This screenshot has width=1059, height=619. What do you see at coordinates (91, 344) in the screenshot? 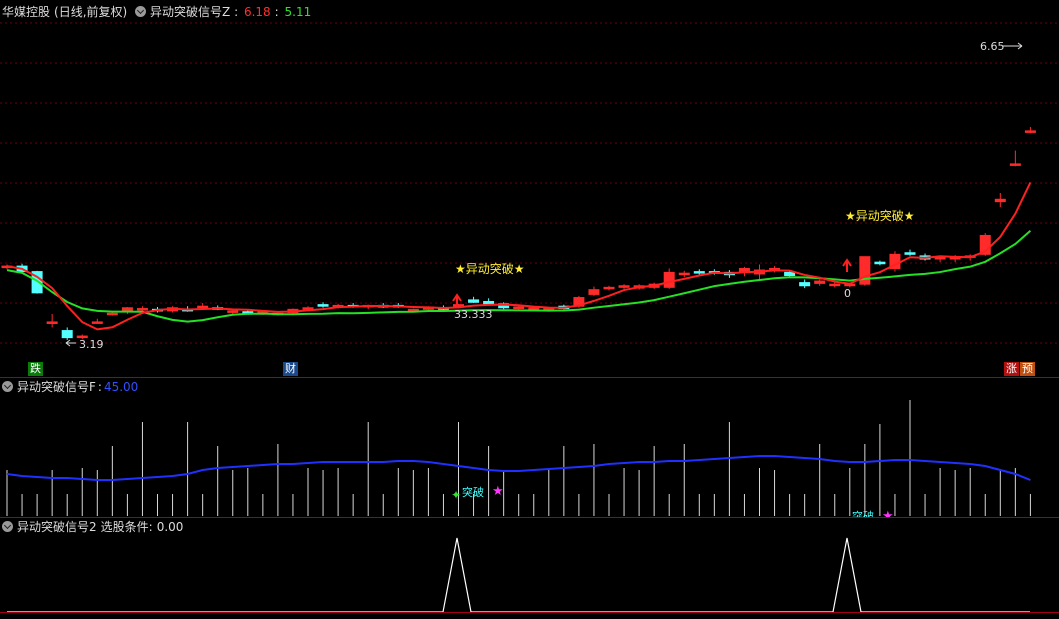
I see `low-price-label: 3.19` at bounding box center [91, 344].